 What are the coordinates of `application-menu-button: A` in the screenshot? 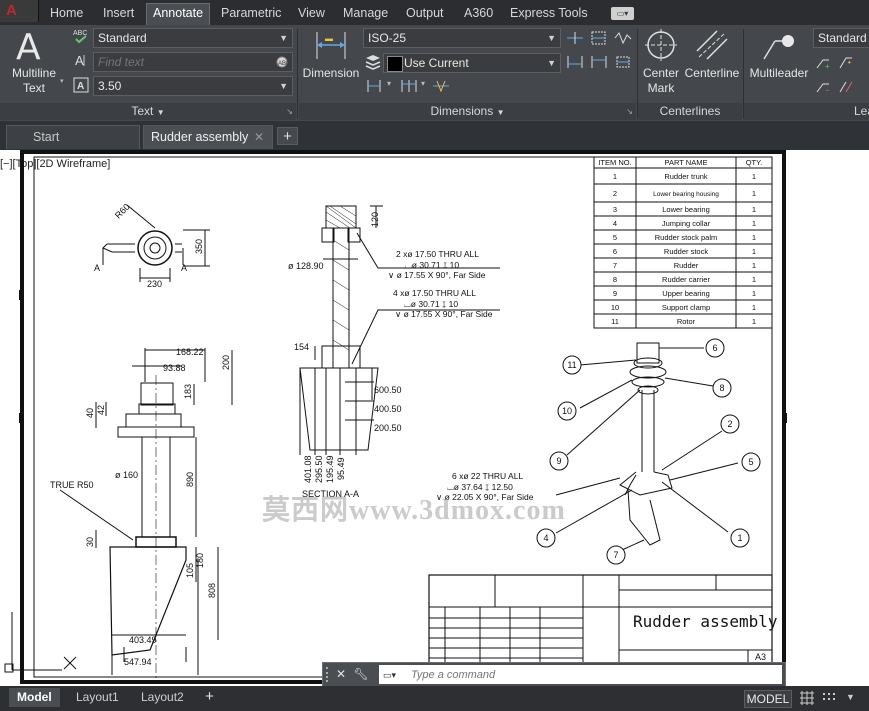 It's located at (19, 11).